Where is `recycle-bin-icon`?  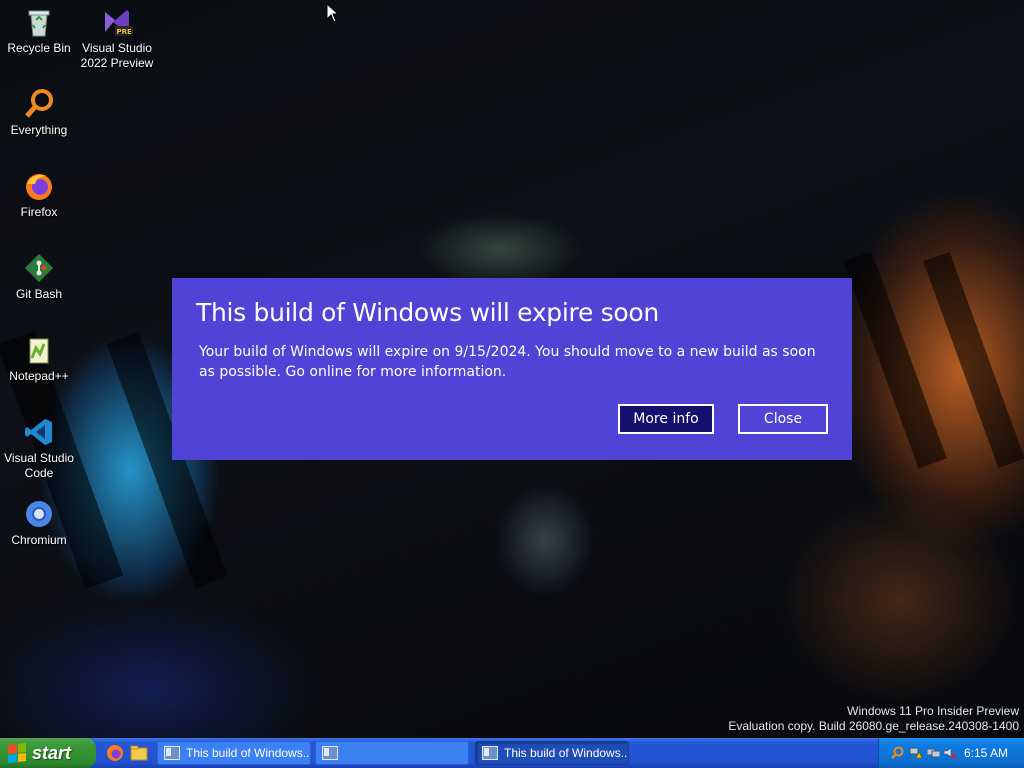
recycle-bin-icon is located at coordinates (39, 22).